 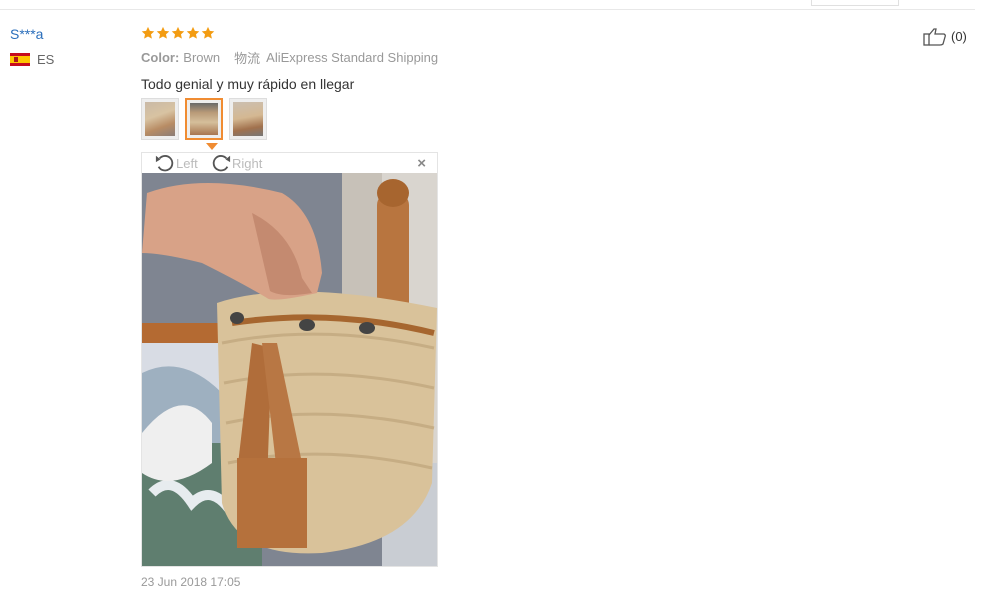 I want to click on review-comment: Todo genial y muy rápido en llegar, so click(x=248, y=84).